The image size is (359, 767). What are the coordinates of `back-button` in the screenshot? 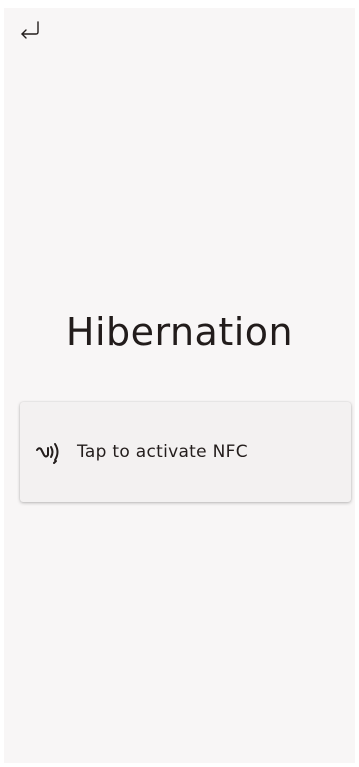 It's located at (30, 30).